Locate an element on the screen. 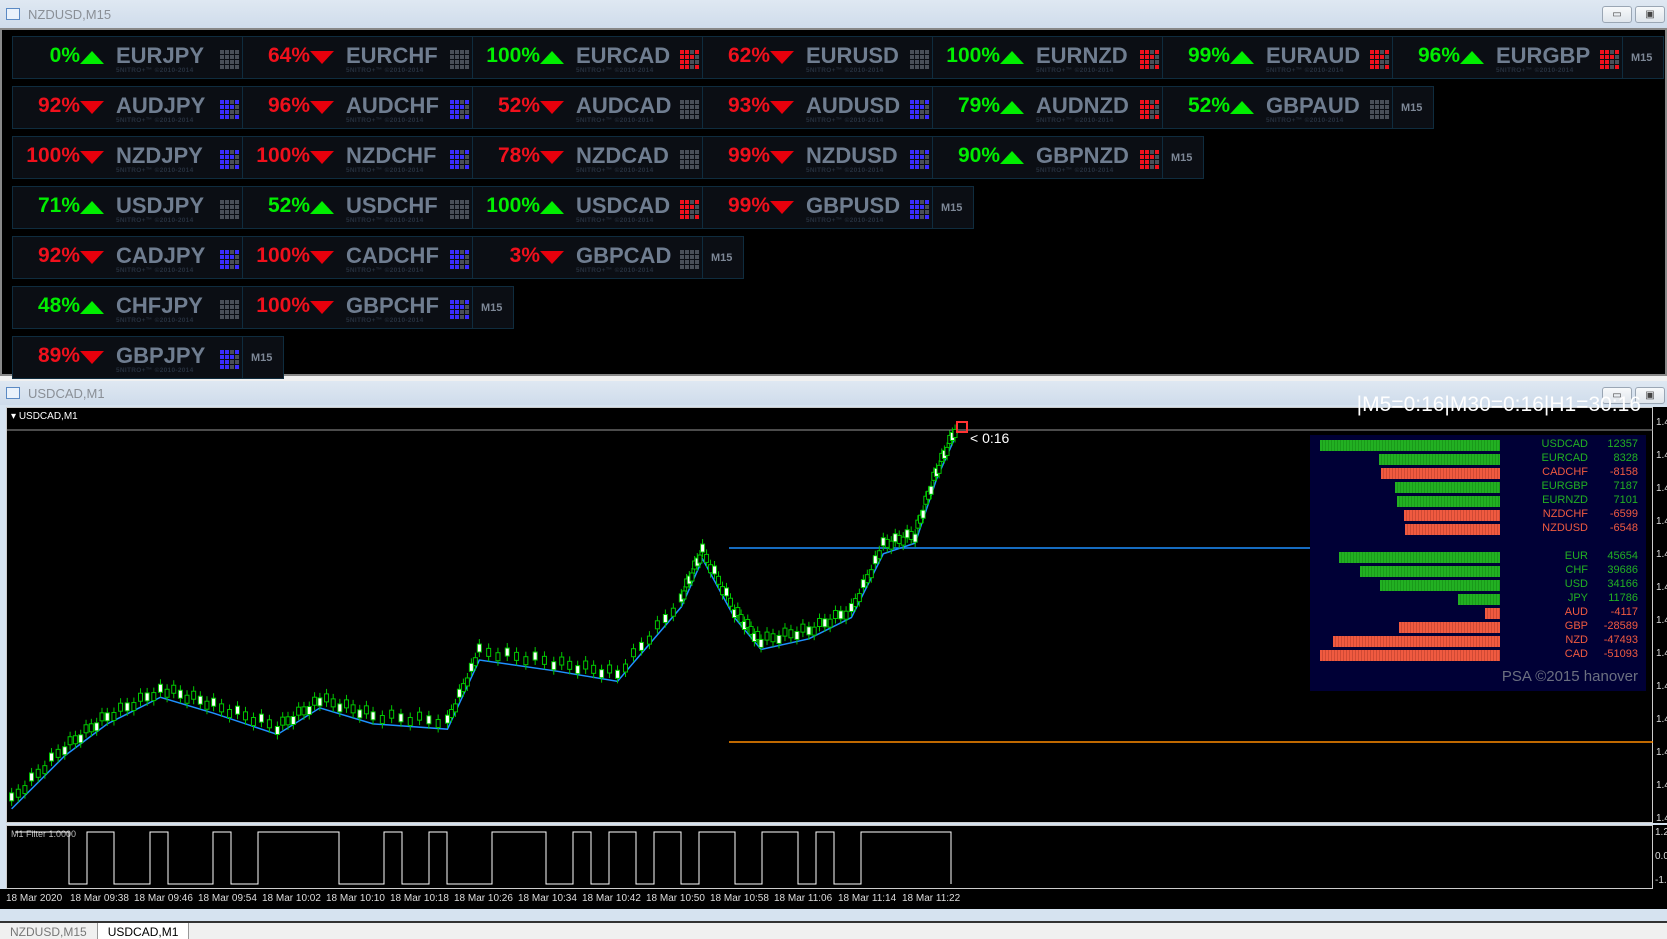 This screenshot has height=939, width=1667. chart-window-icon is located at coordinates (13, 393).